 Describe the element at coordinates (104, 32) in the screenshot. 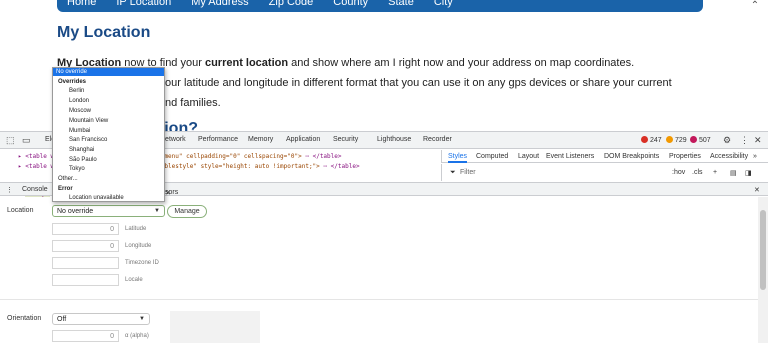

I see `page-title: My Location` at that location.